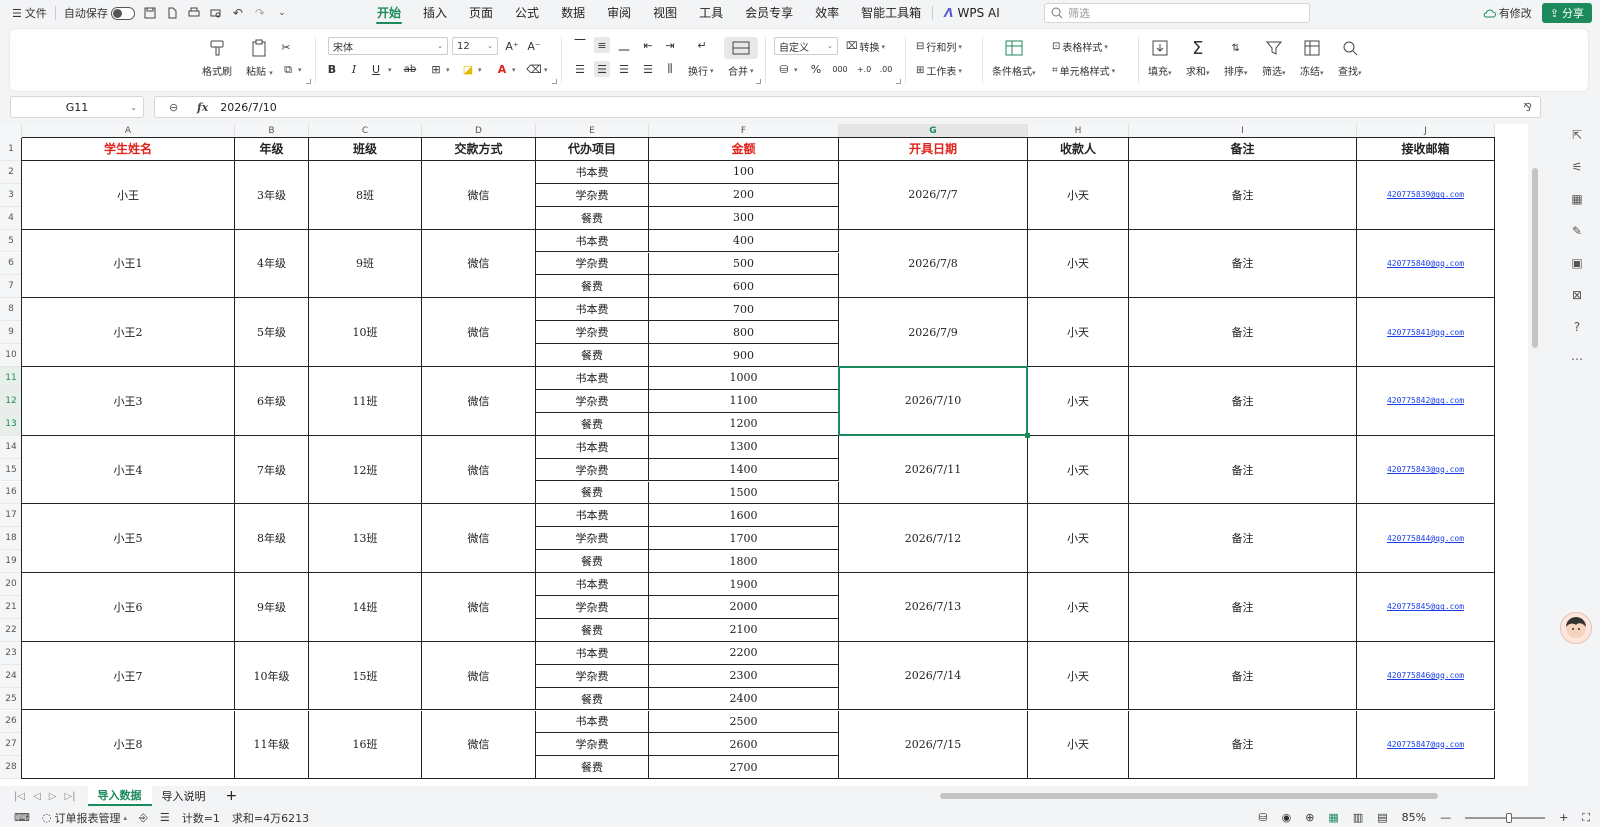 The height and width of the screenshot is (827, 1600). Describe the element at coordinates (11, 470) in the screenshot. I see `row-header: 15` at that location.